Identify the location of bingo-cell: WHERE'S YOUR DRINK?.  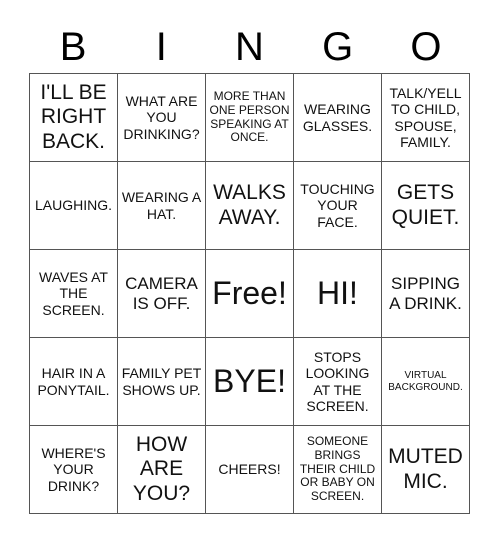
(74, 470).